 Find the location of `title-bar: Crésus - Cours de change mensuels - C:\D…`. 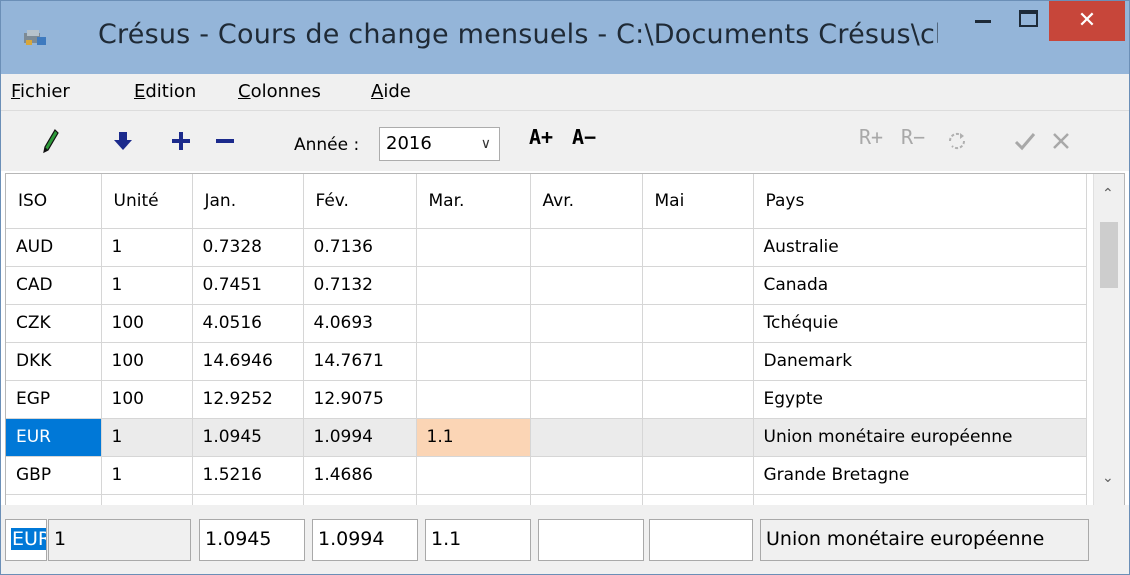

title-bar: Crésus - Cours de change mensuels - C:\D… is located at coordinates (565, 37).